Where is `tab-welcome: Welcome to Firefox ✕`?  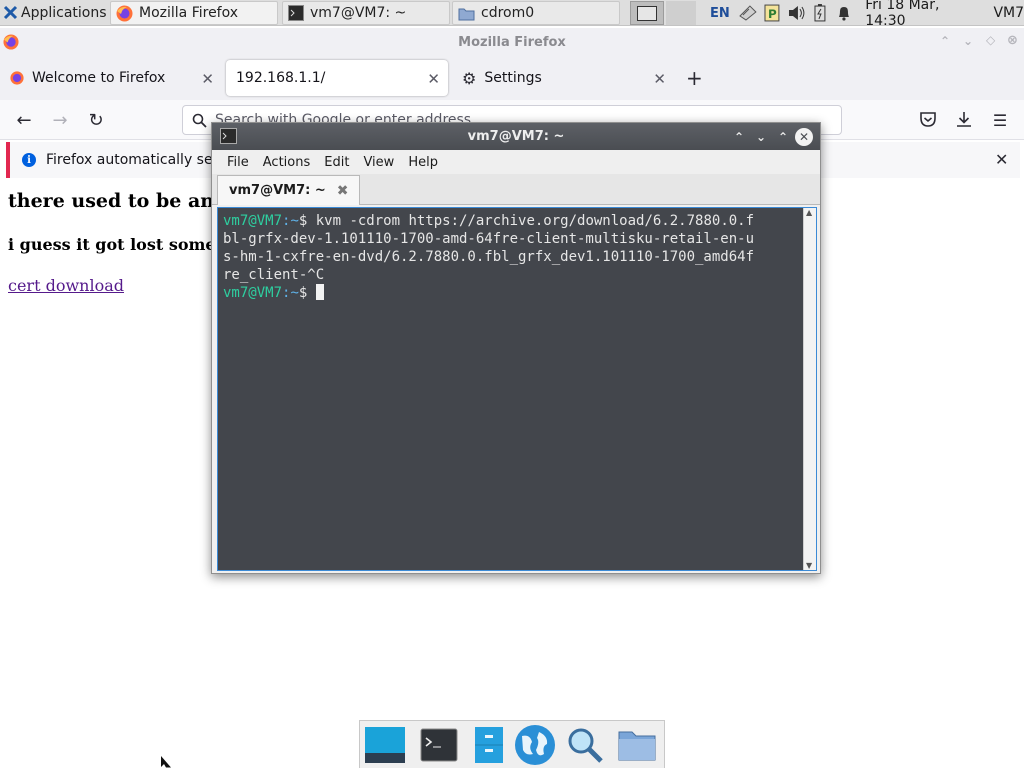 tab-welcome: Welcome to Firefox ✕ is located at coordinates (111, 78).